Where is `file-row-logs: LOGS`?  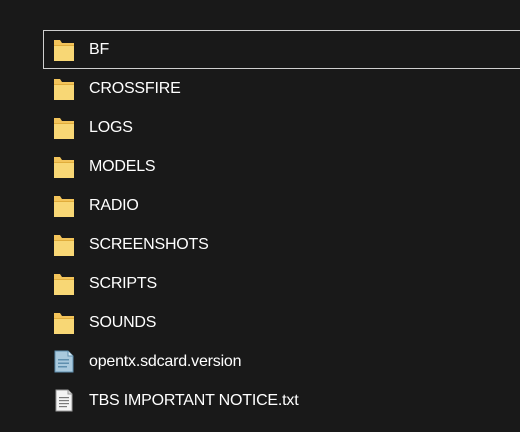
file-row-logs: LOGS is located at coordinates (281, 127).